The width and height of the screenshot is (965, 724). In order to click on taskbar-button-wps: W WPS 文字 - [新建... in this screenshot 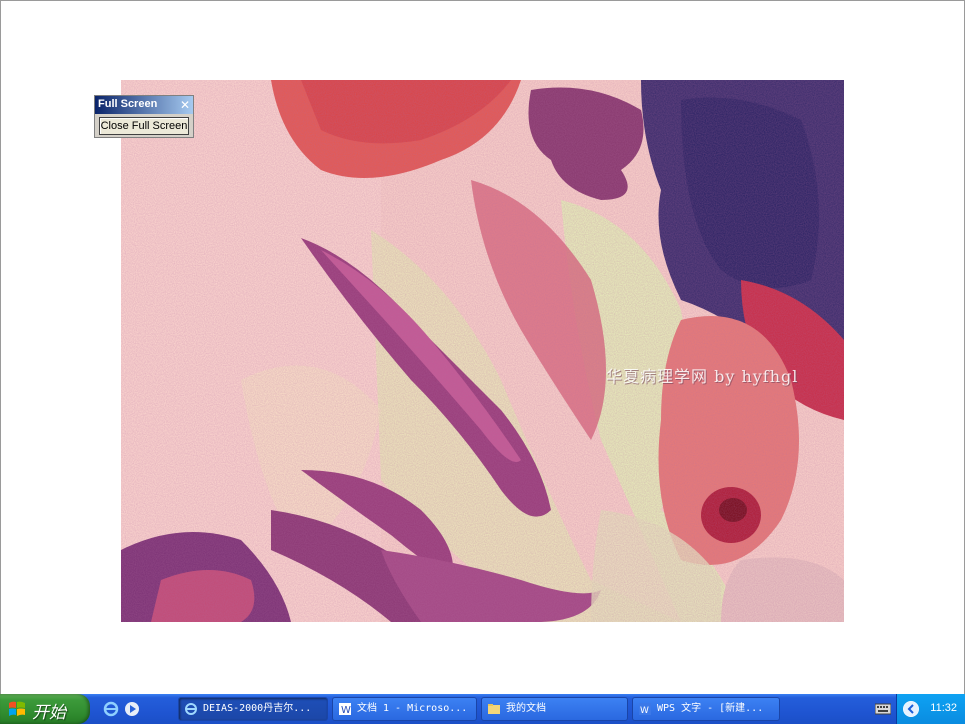, I will do `click(706, 709)`.